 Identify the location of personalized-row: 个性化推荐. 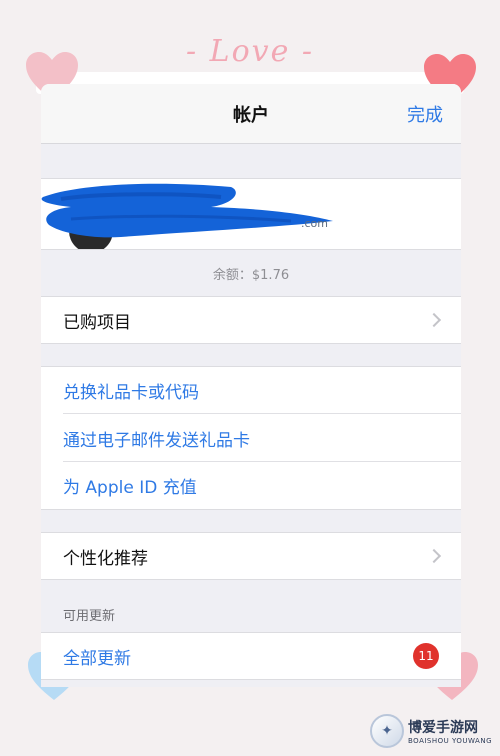
(251, 556).